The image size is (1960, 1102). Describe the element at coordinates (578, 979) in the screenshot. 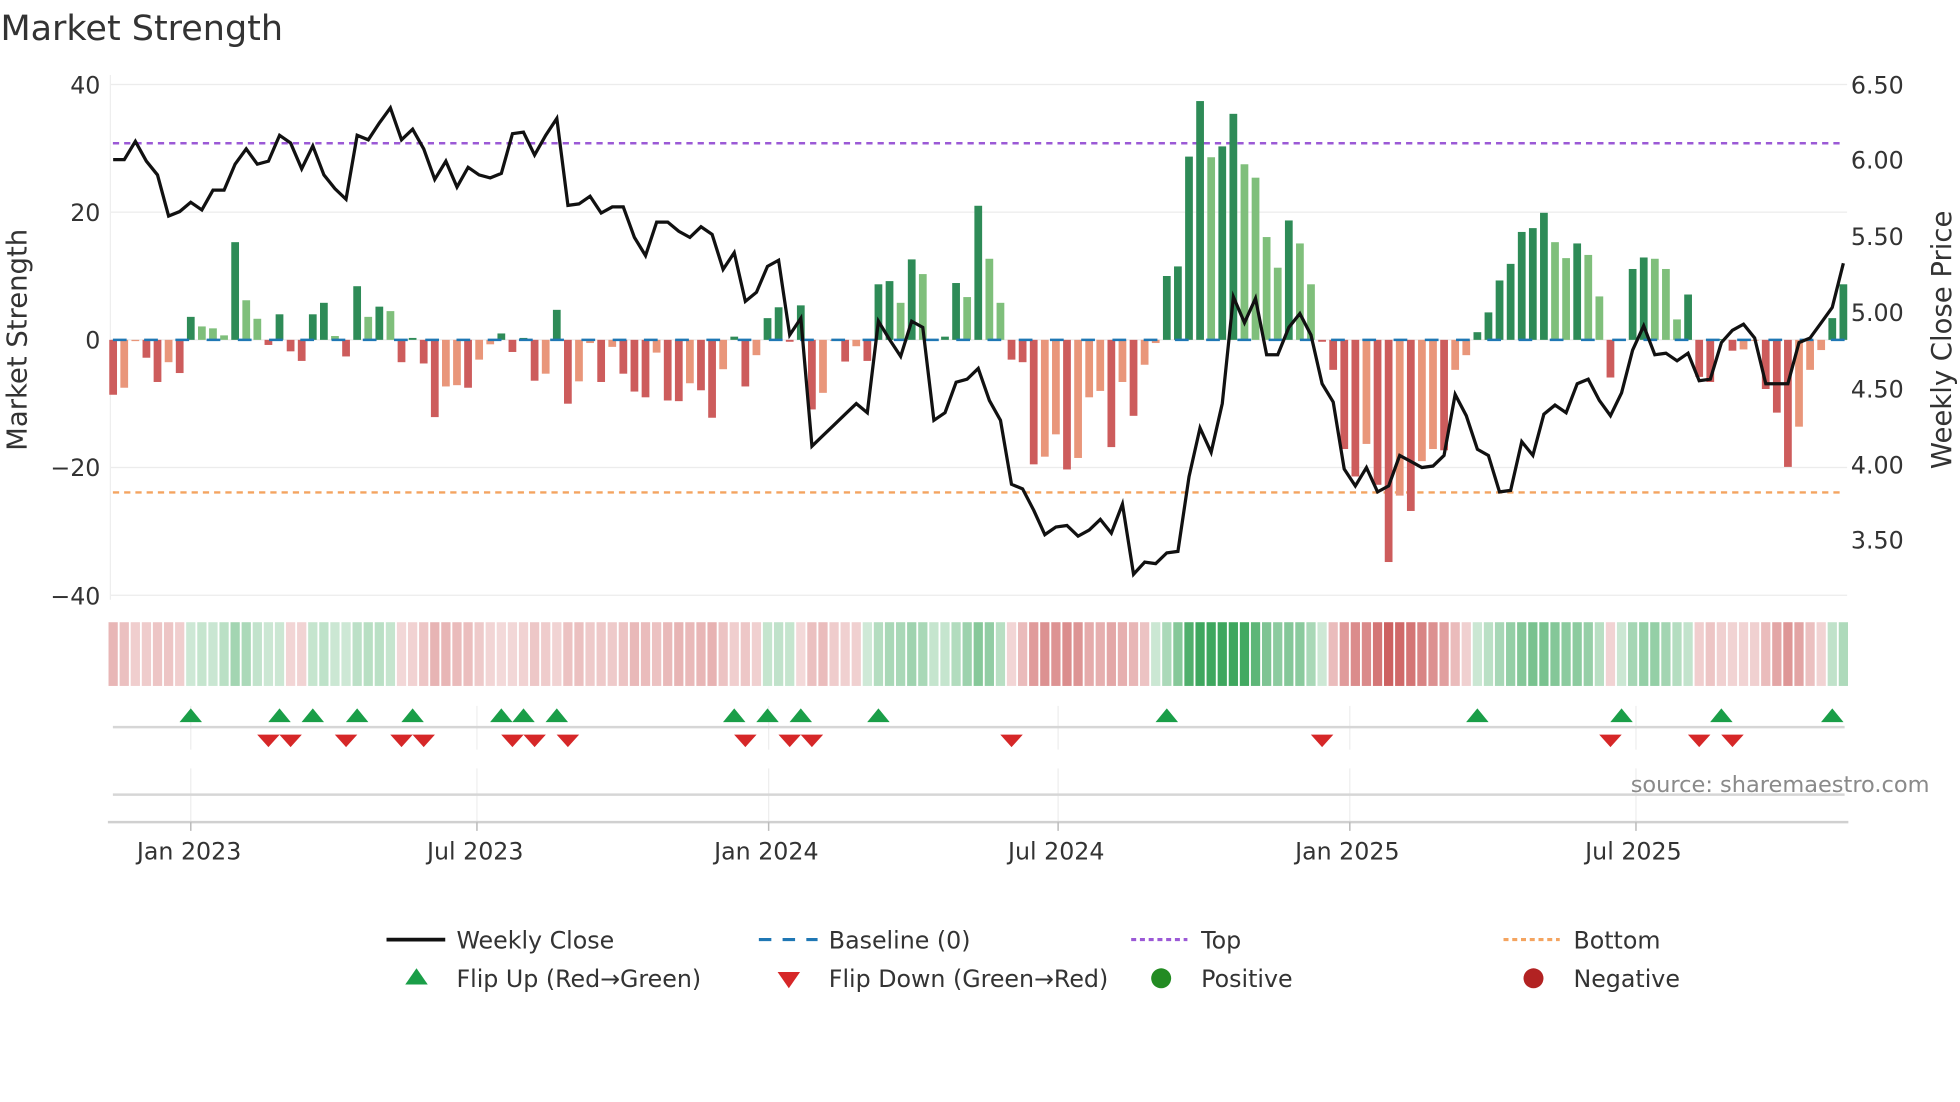

I see `legend-label: Flip Up (Red→Green)` at that location.